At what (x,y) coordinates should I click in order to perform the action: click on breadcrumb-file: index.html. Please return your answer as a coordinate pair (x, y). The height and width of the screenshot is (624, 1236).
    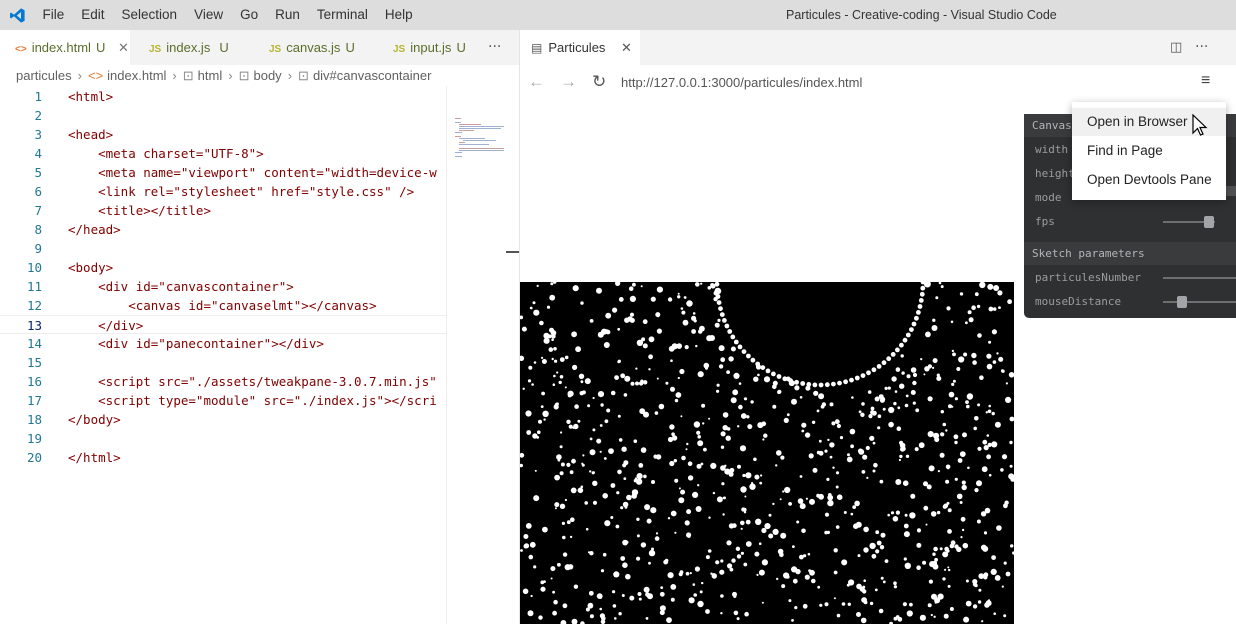
    Looking at the image, I should click on (136, 75).